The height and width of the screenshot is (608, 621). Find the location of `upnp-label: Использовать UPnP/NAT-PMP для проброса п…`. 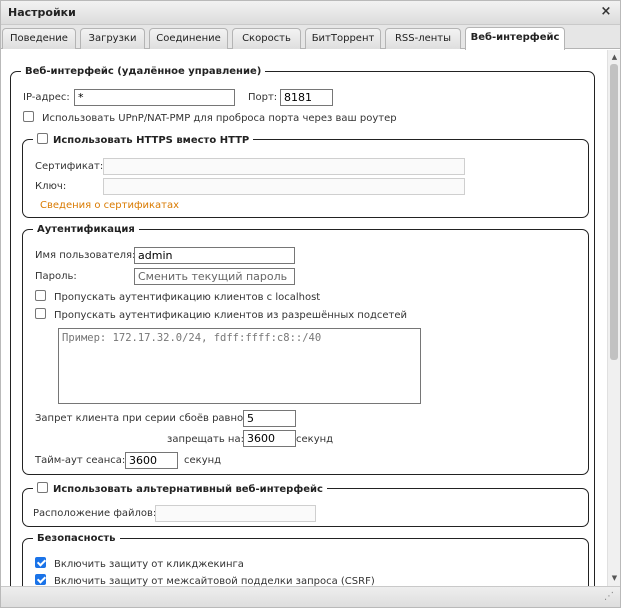

upnp-label: Использовать UPnP/NAT-PMP для проброса п… is located at coordinates (219, 118).